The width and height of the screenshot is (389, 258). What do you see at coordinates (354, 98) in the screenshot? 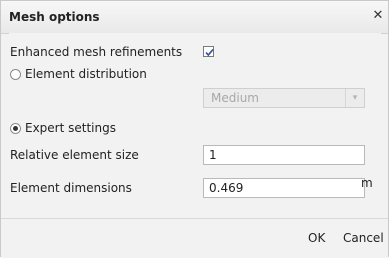
I see `chevron-down-icon: ▾` at bounding box center [354, 98].